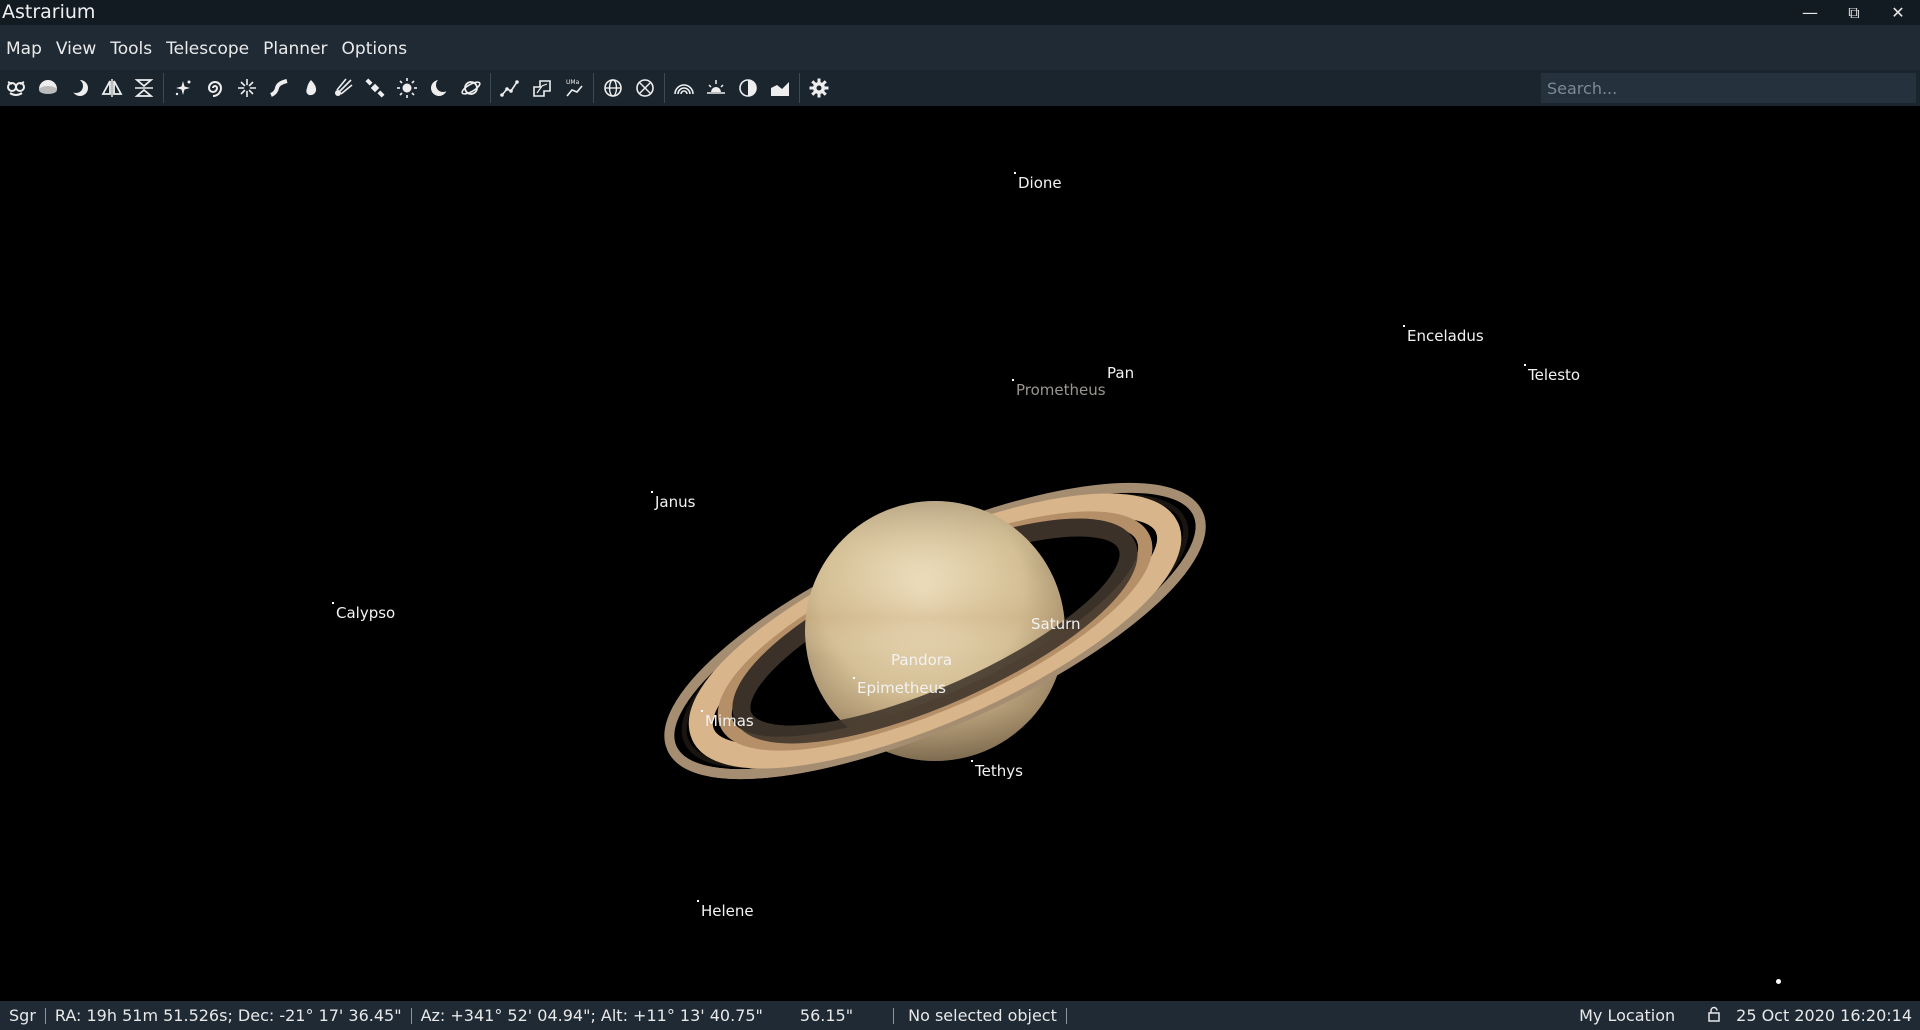  What do you see at coordinates (819, 88) in the screenshot?
I see `settings-icon` at bounding box center [819, 88].